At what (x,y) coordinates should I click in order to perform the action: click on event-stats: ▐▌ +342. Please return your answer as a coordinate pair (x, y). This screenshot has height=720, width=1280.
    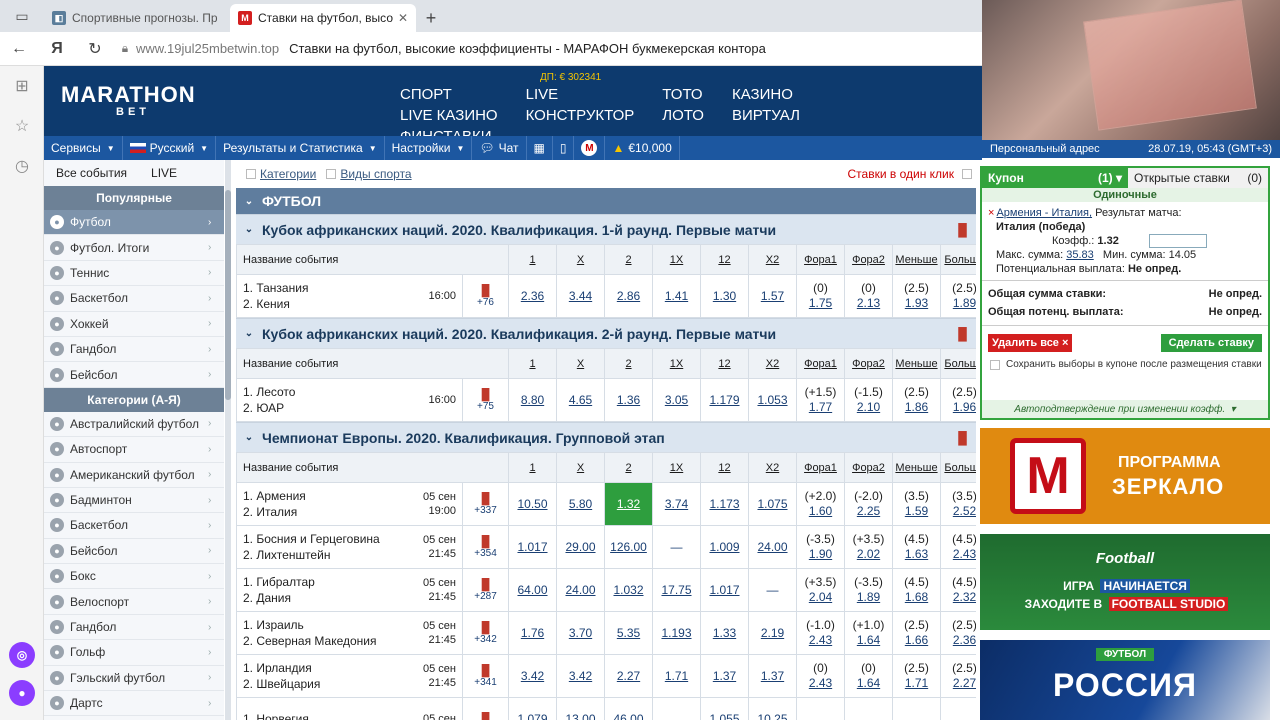
    Looking at the image, I should click on (485, 633).